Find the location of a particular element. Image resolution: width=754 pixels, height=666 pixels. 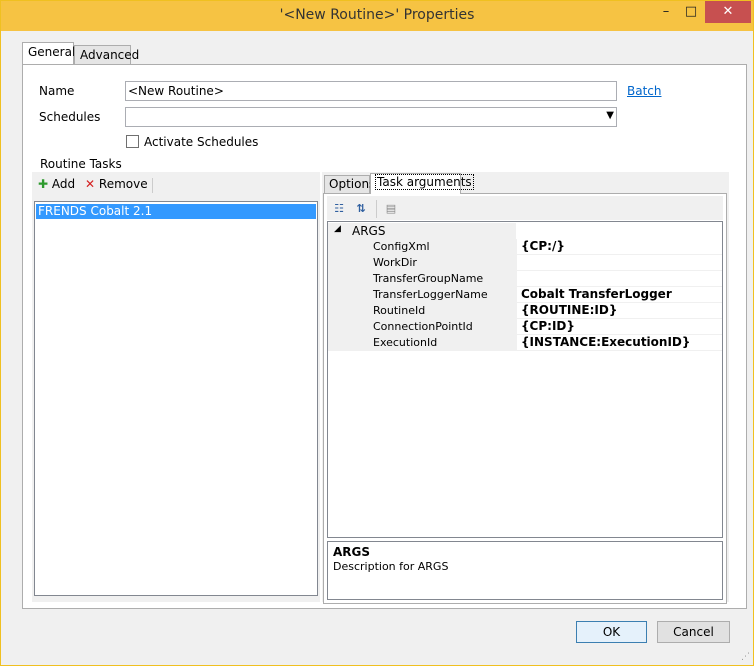

table-row: TransferLoggerName Cobalt TransferLogger is located at coordinates (525, 295).